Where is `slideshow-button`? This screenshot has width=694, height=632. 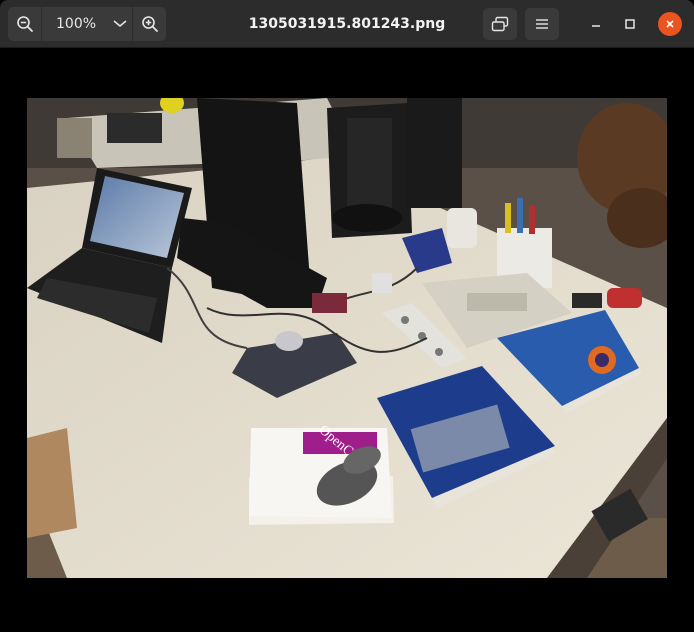
slideshow-button is located at coordinates (500, 24).